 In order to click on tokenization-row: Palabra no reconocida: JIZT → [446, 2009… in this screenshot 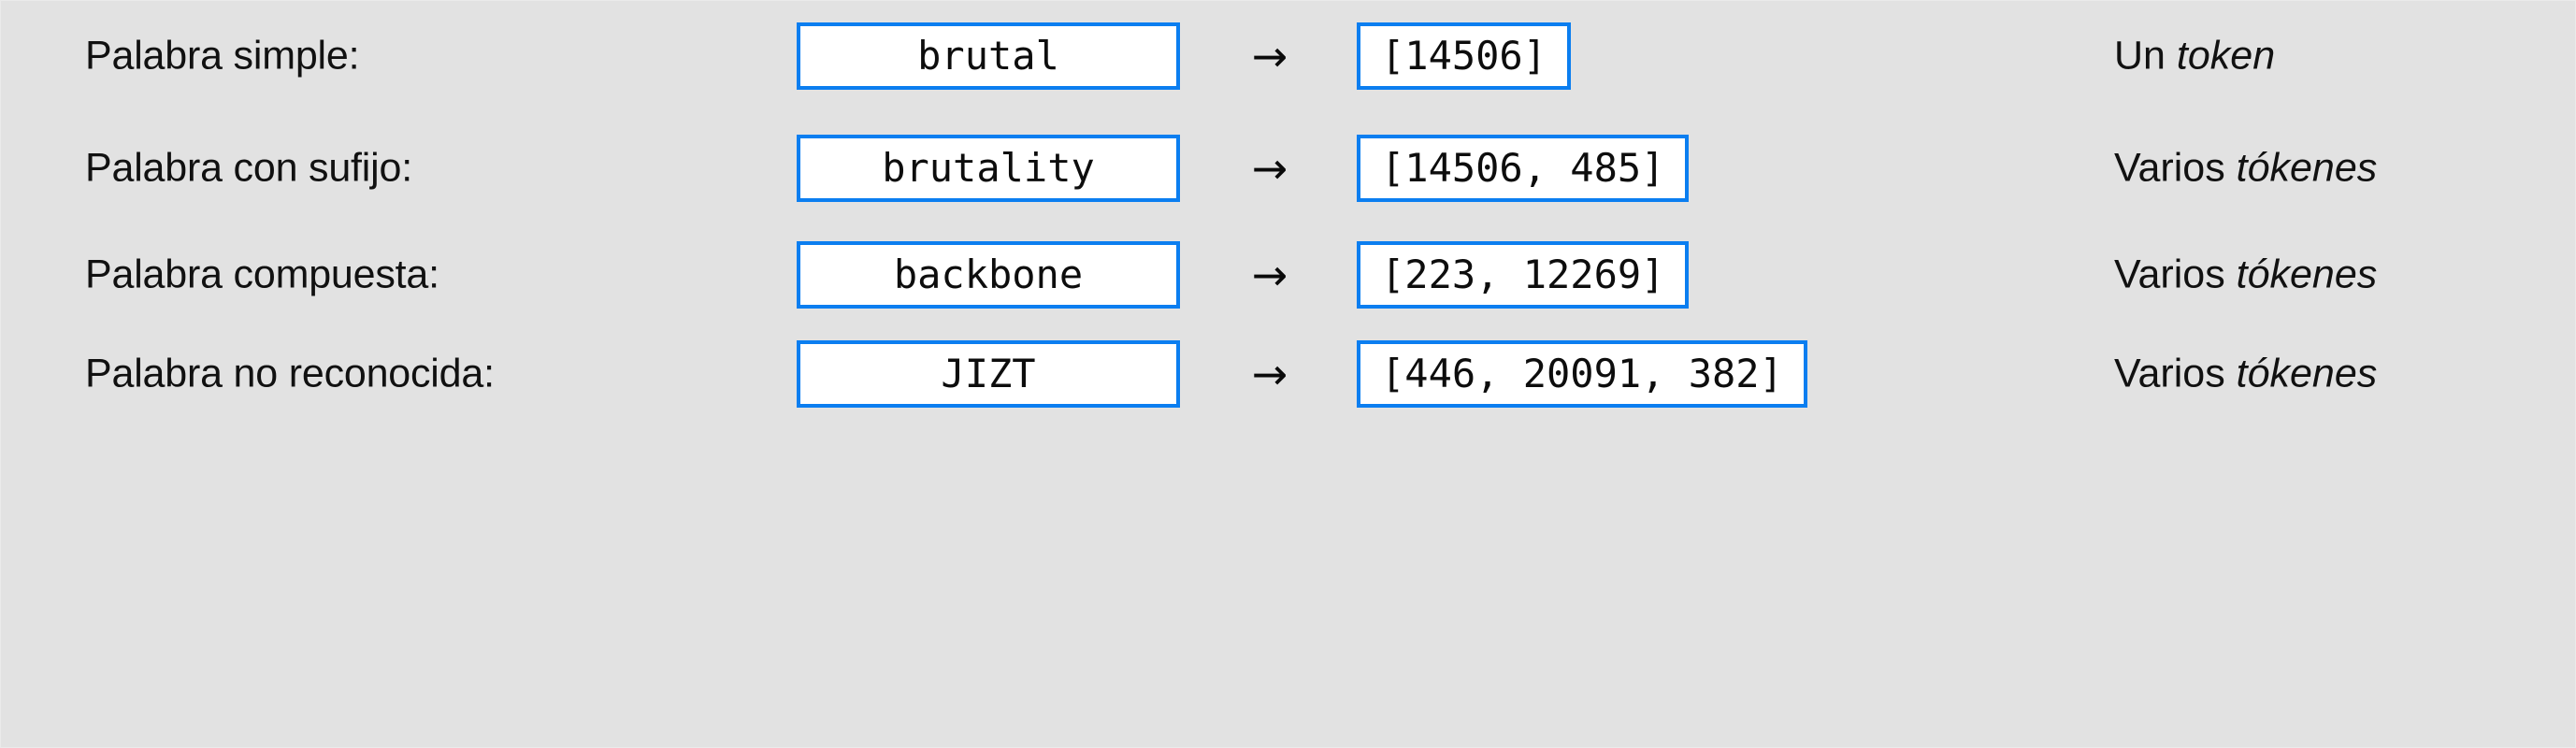, I will do `click(1288, 374)`.